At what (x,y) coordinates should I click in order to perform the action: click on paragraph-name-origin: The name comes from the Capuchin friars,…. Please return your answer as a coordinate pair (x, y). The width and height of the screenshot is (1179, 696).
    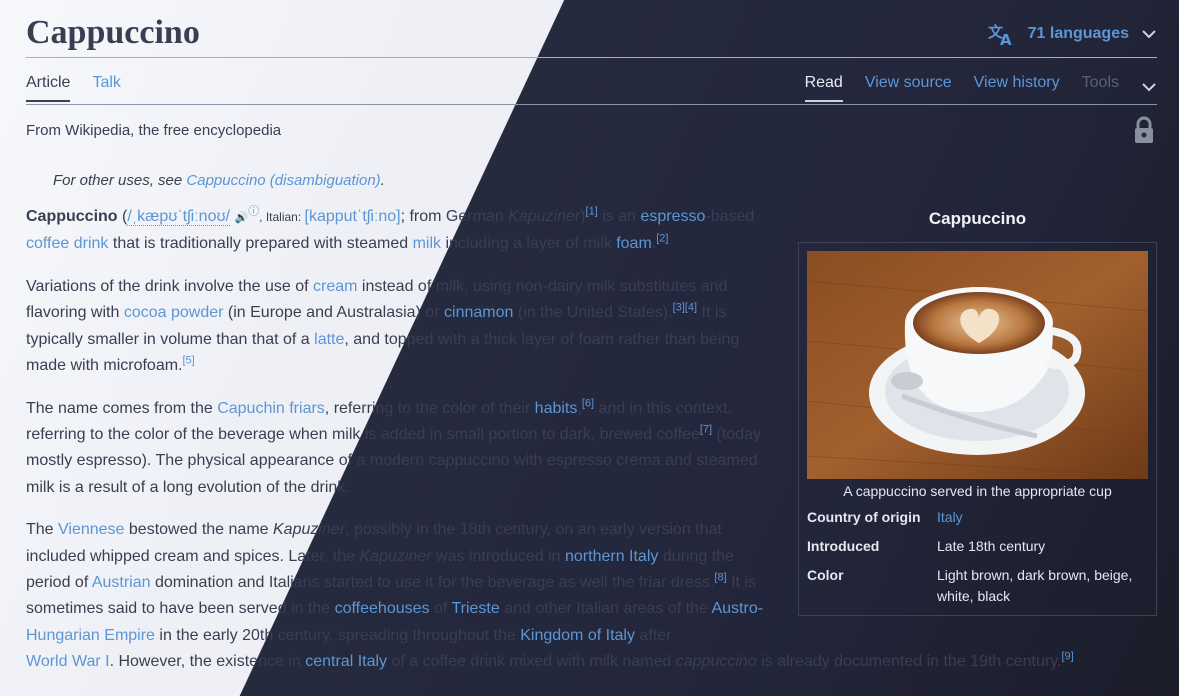
    Looking at the image, I should click on (402, 448).